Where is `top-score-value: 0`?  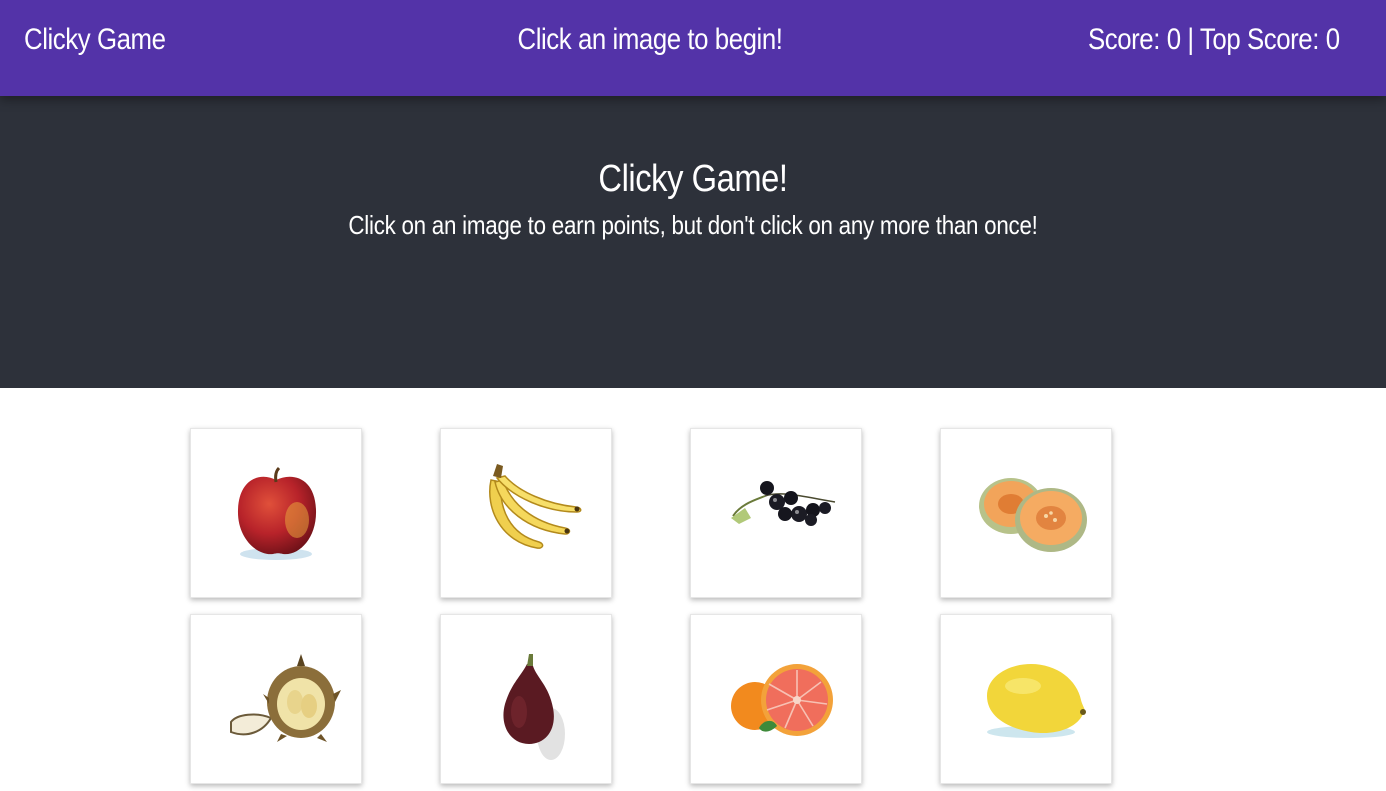 top-score-value: 0 is located at coordinates (1333, 39).